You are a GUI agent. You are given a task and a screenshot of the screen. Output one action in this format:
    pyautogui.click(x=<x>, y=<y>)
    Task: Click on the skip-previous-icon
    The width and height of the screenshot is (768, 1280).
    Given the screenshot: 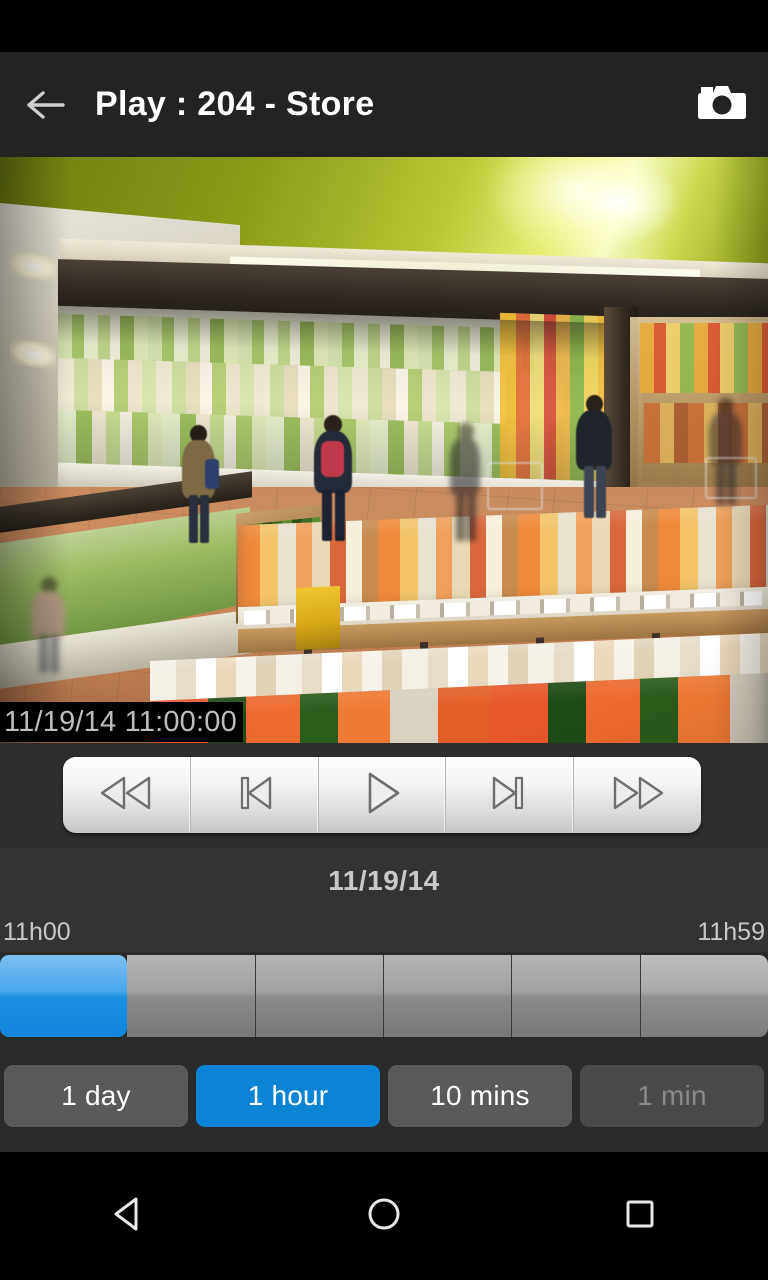 What is the action you would take?
    pyautogui.click(x=254, y=795)
    